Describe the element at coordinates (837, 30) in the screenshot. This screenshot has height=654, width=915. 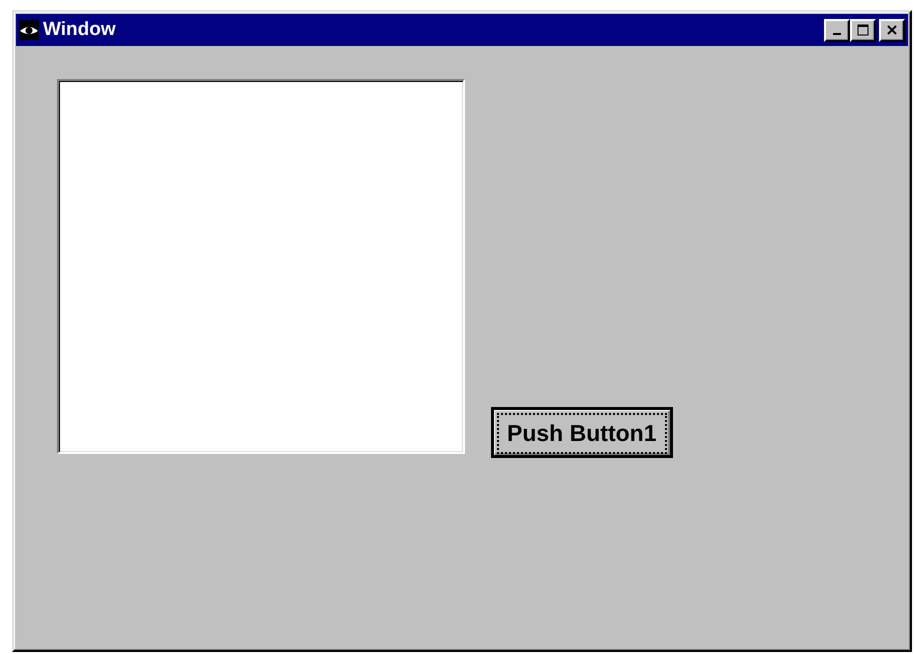
I see `minimize-button` at that location.